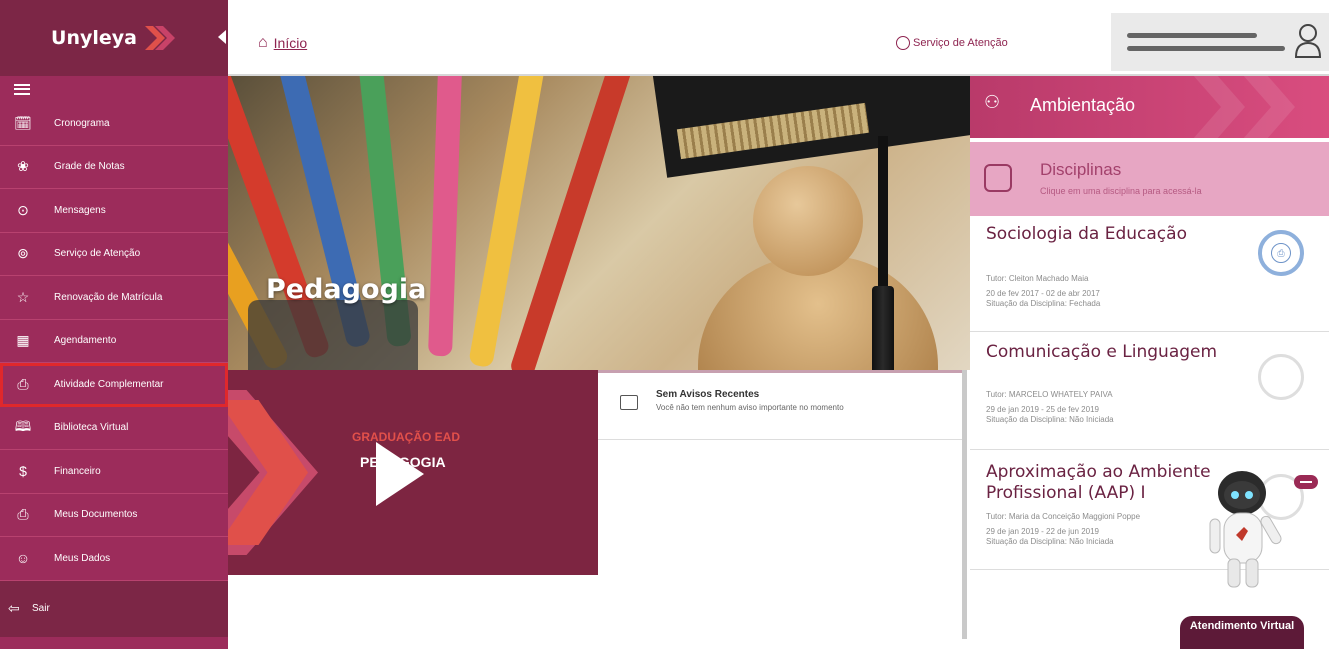  Describe the element at coordinates (290, 43) in the screenshot. I see `home-label: Início` at that location.